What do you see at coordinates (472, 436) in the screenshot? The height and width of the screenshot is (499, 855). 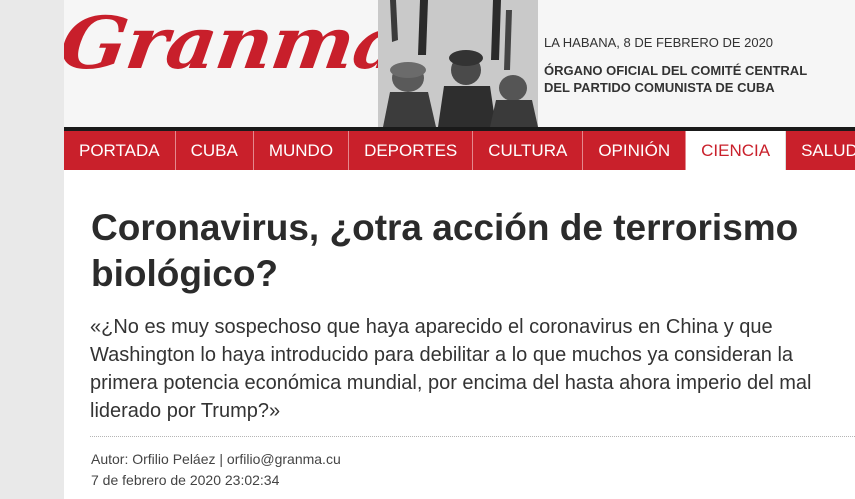 I see `dotted-divider` at bounding box center [472, 436].